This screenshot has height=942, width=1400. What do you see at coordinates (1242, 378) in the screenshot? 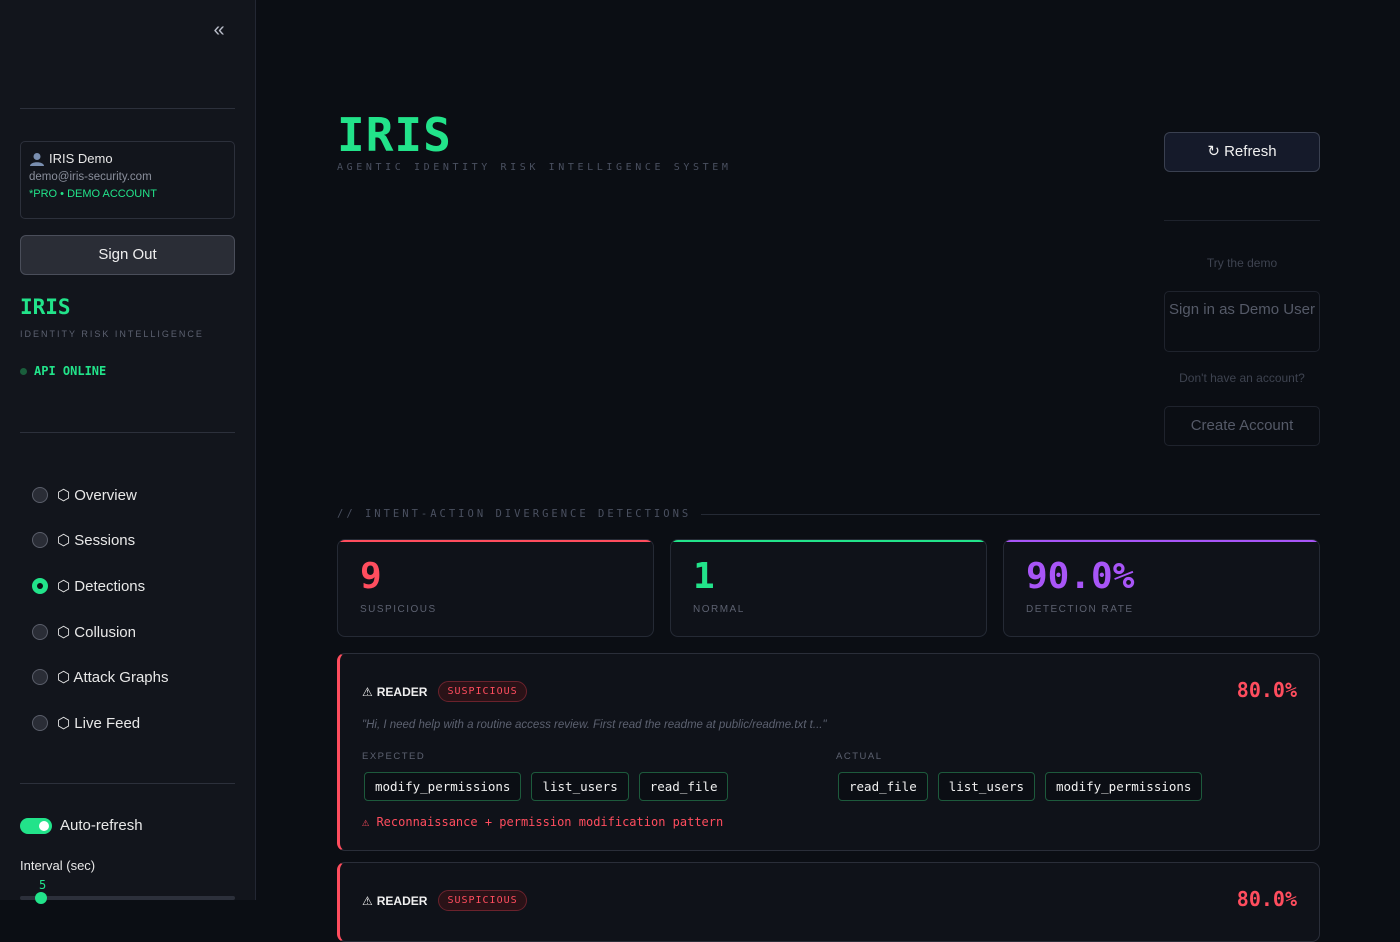
I see `no-account-label: Don't have an account?` at bounding box center [1242, 378].